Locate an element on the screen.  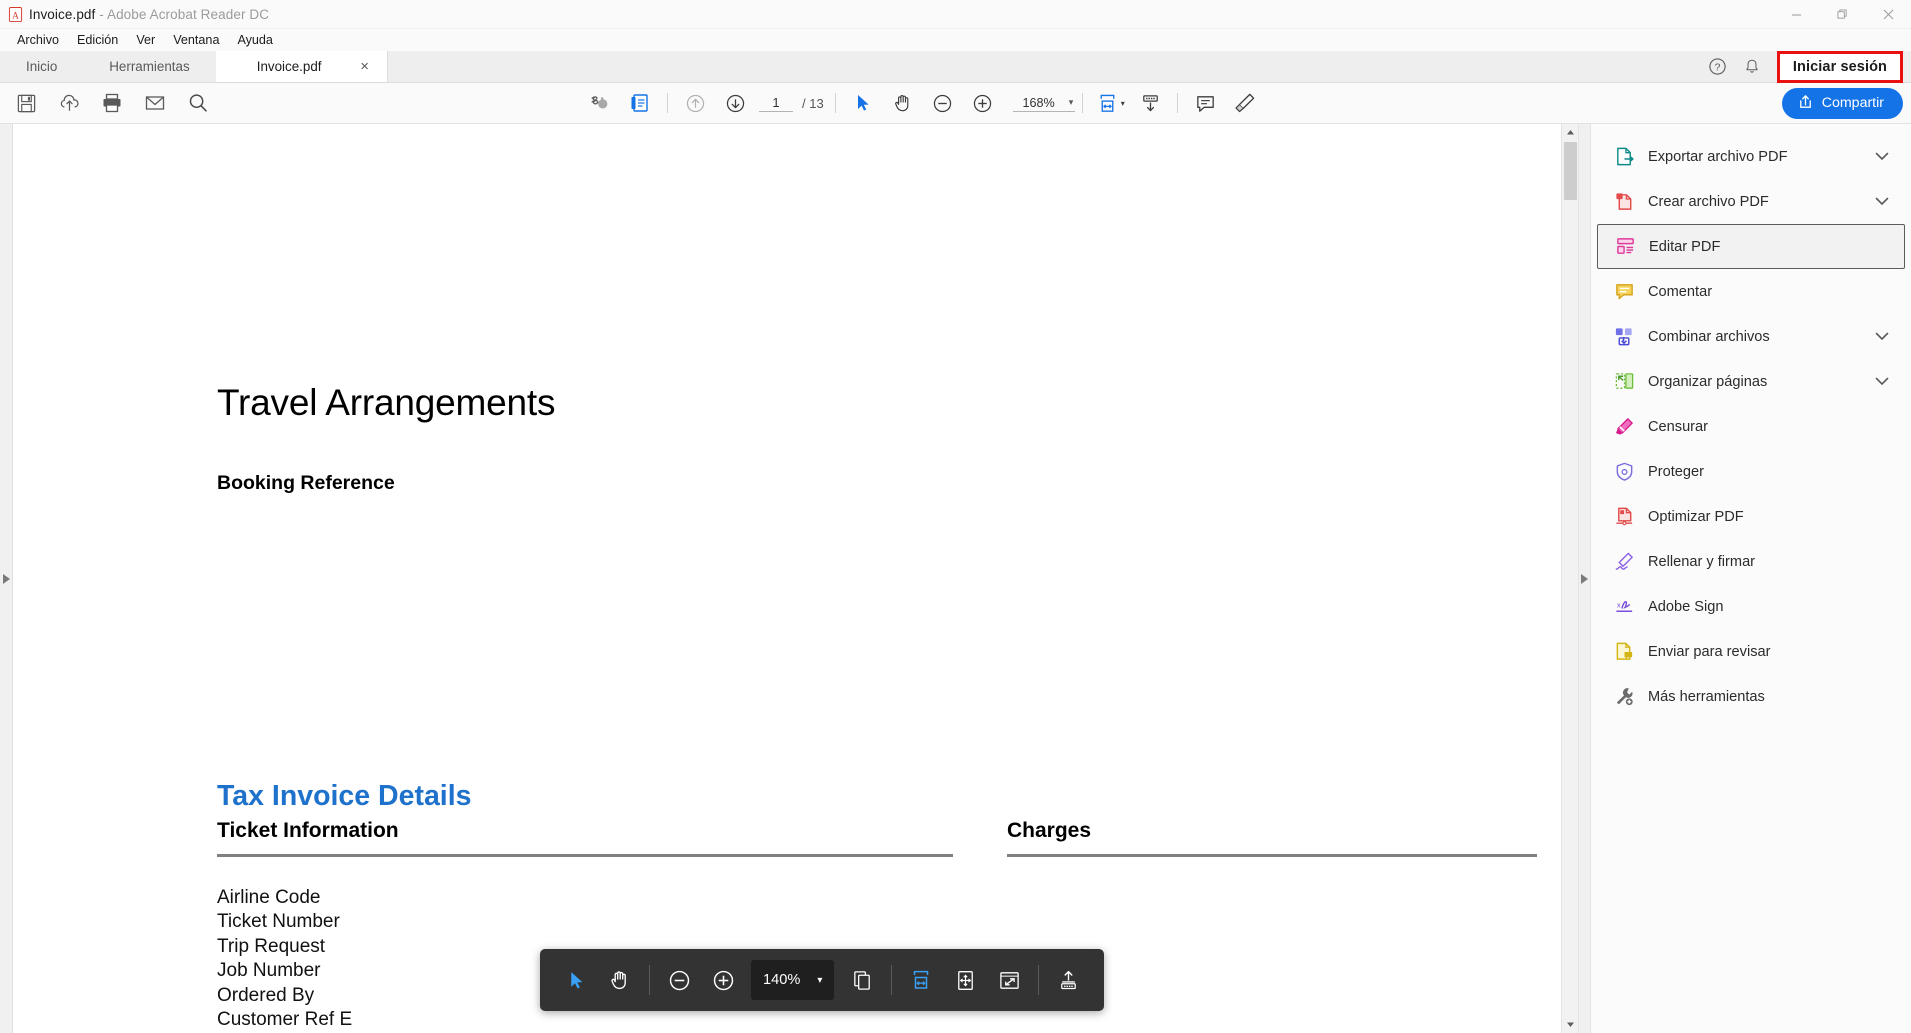
sidebar-item-label: Enviar para revisar is located at coordinates (1709, 651).